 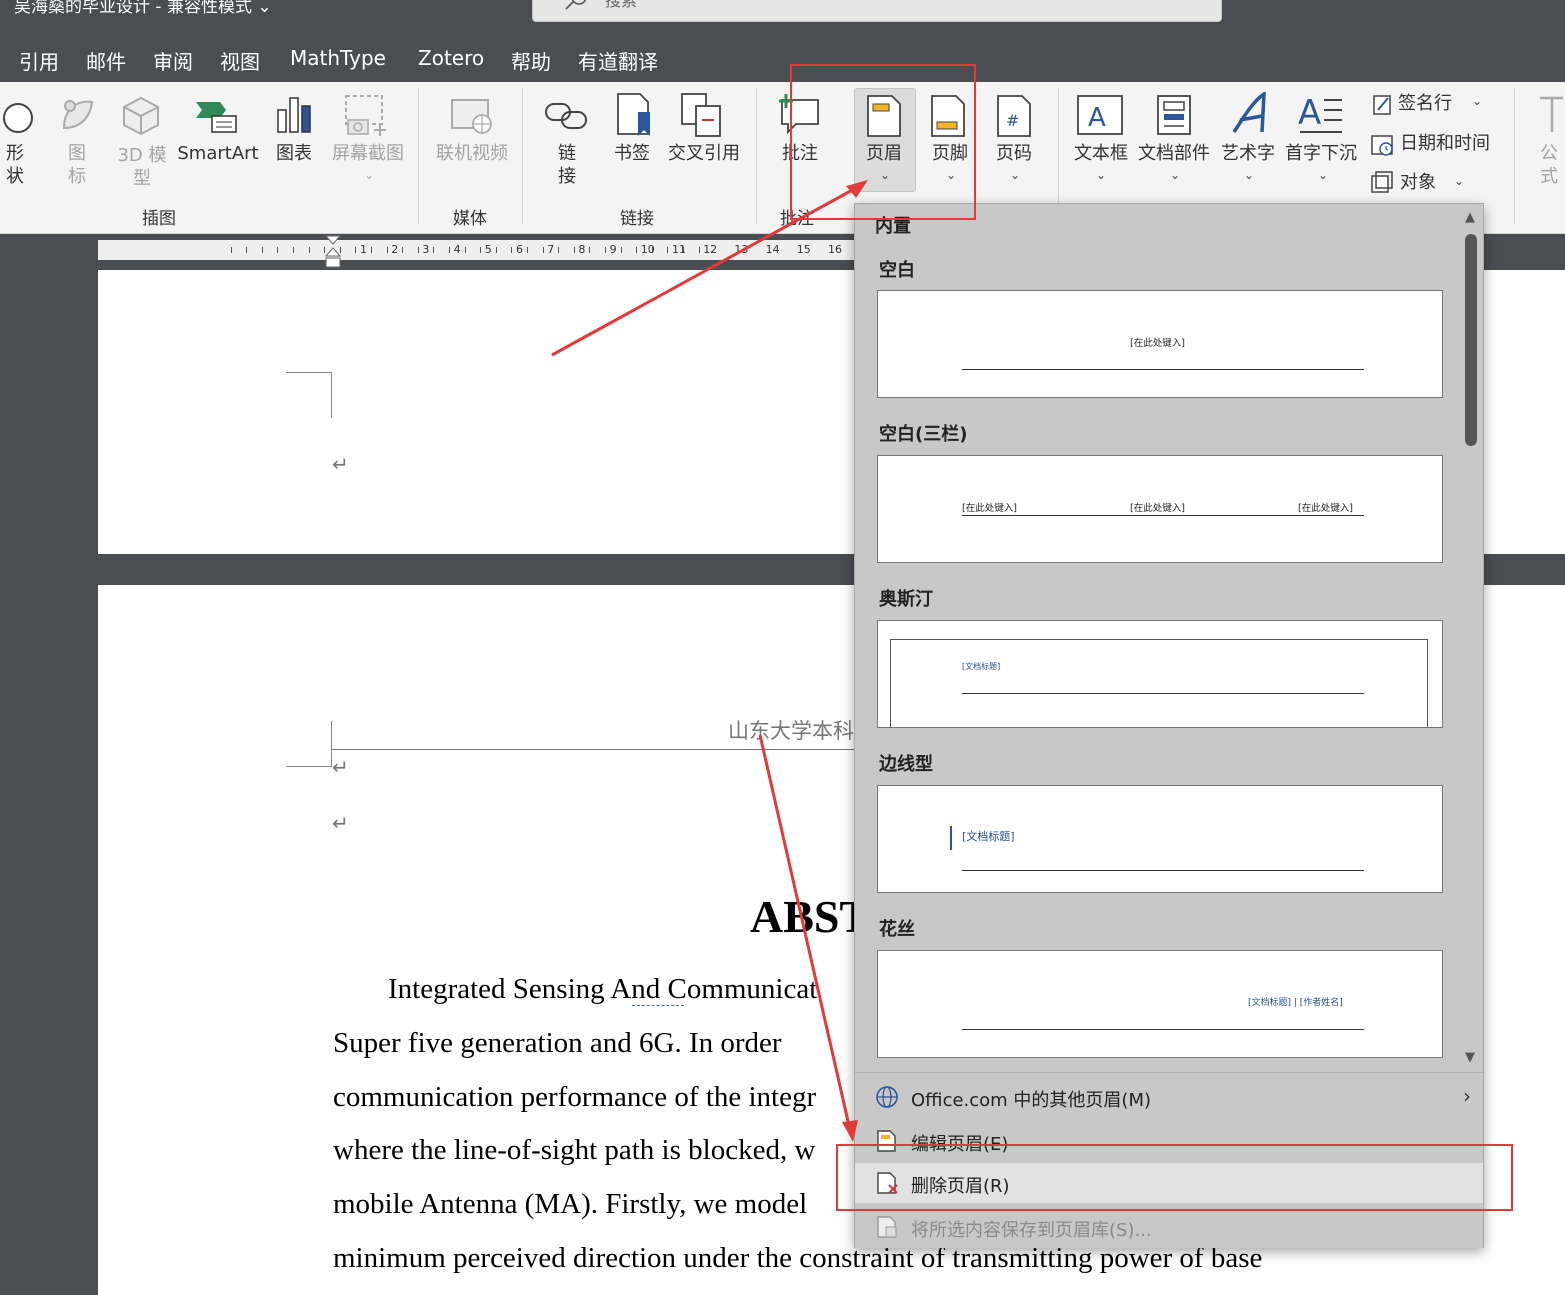 What do you see at coordinates (1551, 114) in the screenshot?
I see `equation-icon` at bounding box center [1551, 114].